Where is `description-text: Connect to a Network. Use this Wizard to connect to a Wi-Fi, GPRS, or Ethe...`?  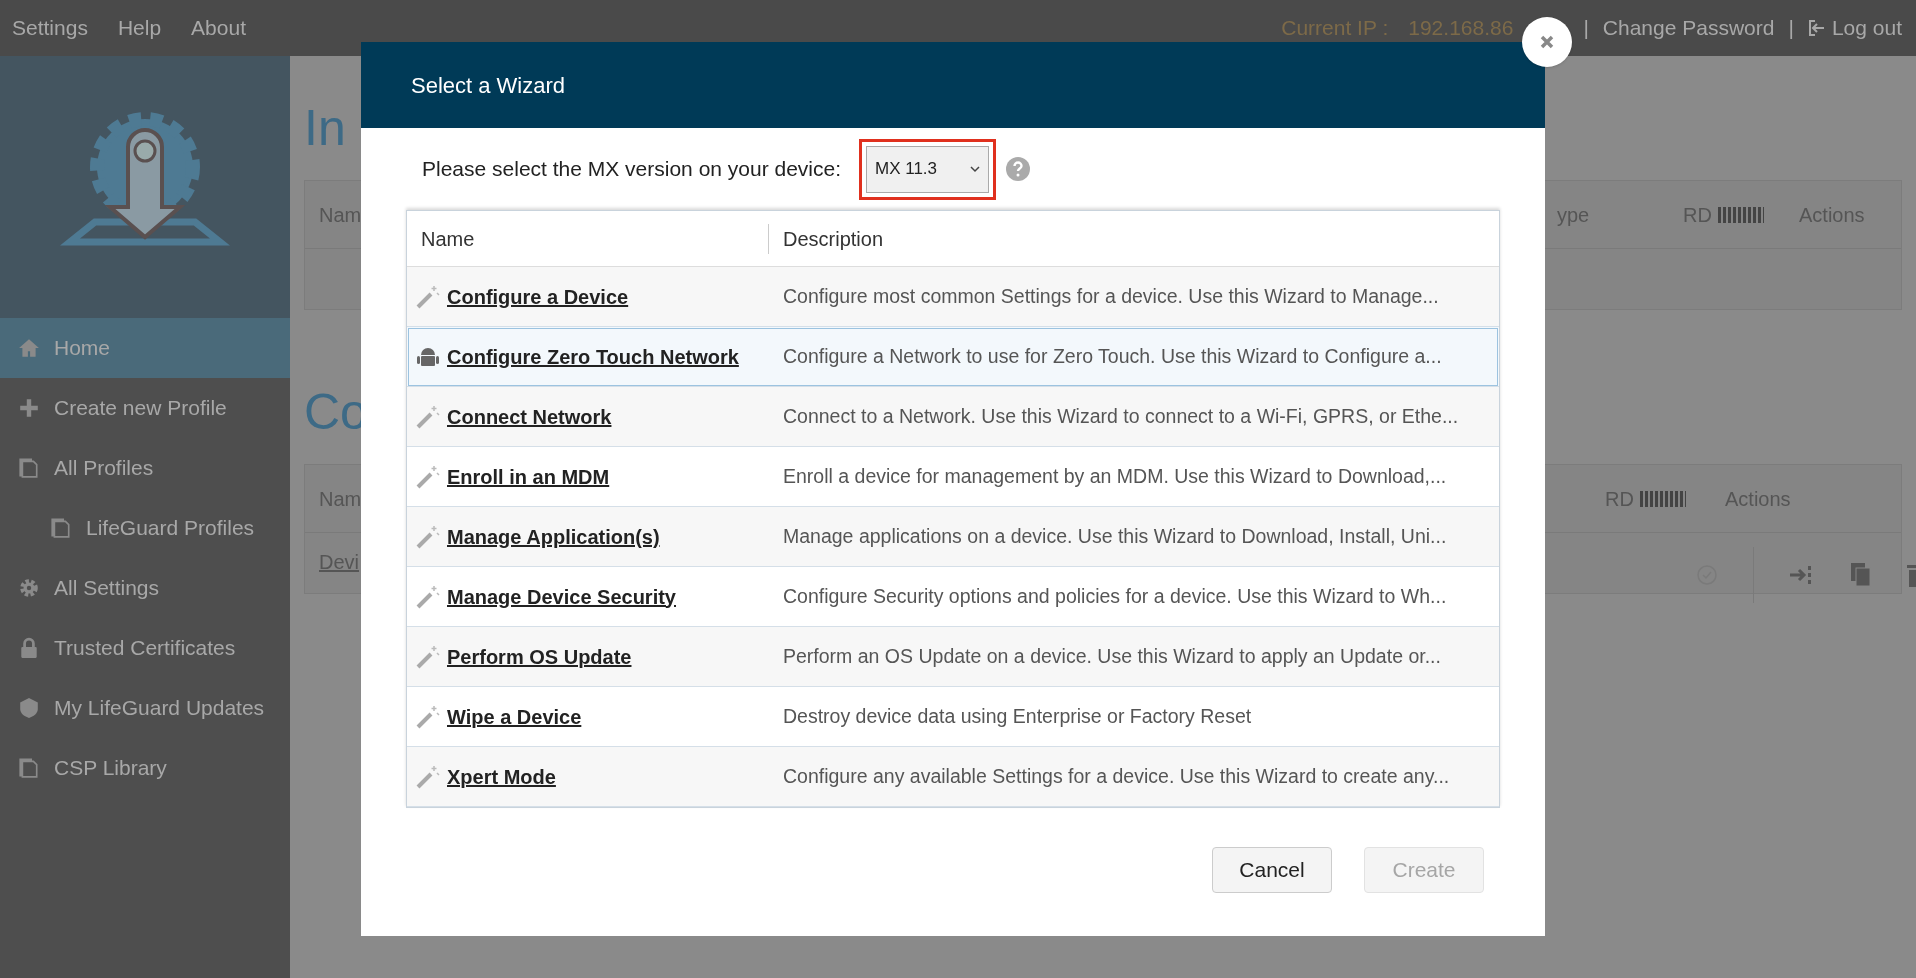 description-text: Connect to a Network. Use this Wizard to connect to a Wi-Fi, GPRS, or Ethe... is located at coordinates (1120, 416).